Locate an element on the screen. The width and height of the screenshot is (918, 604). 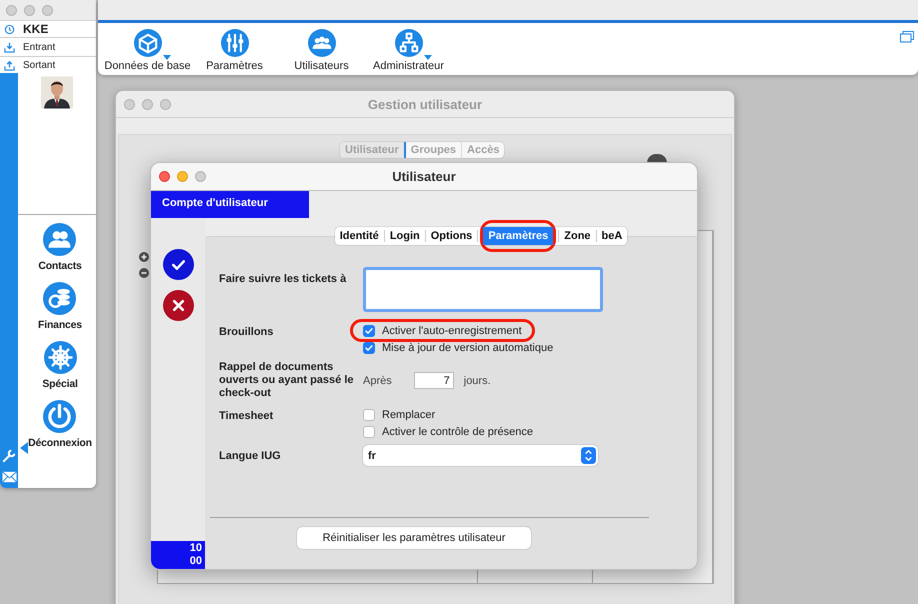
tab: beA is located at coordinates (612, 236).